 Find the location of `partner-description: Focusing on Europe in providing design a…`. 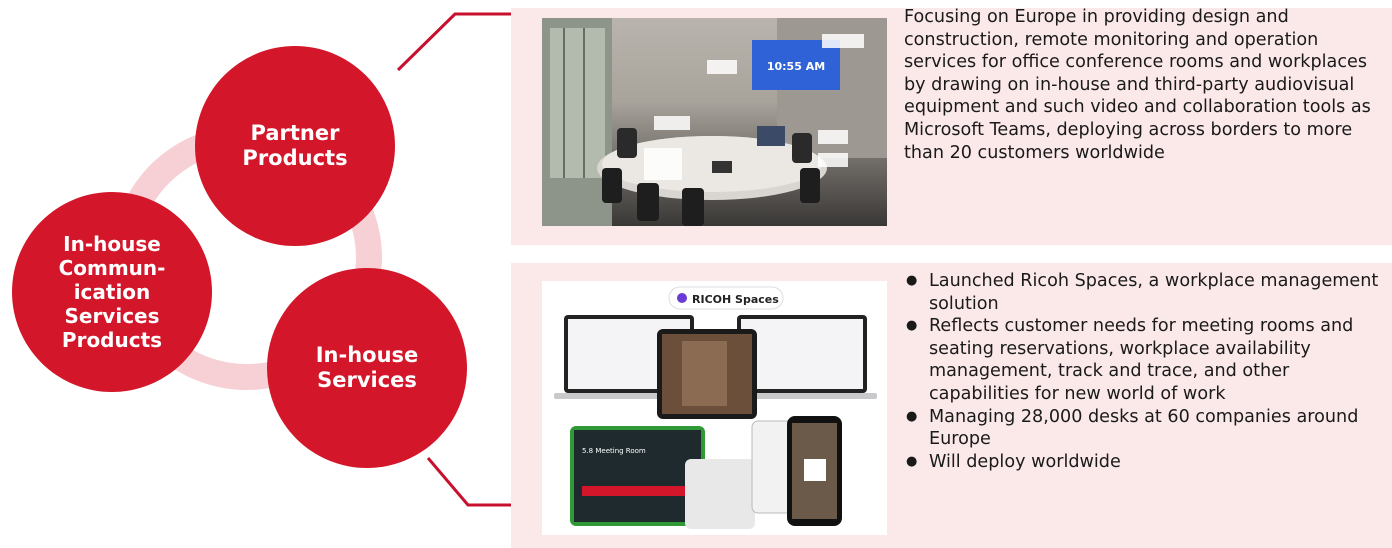

partner-description: Focusing on Europe in providing design a… is located at coordinates (1137, 85).